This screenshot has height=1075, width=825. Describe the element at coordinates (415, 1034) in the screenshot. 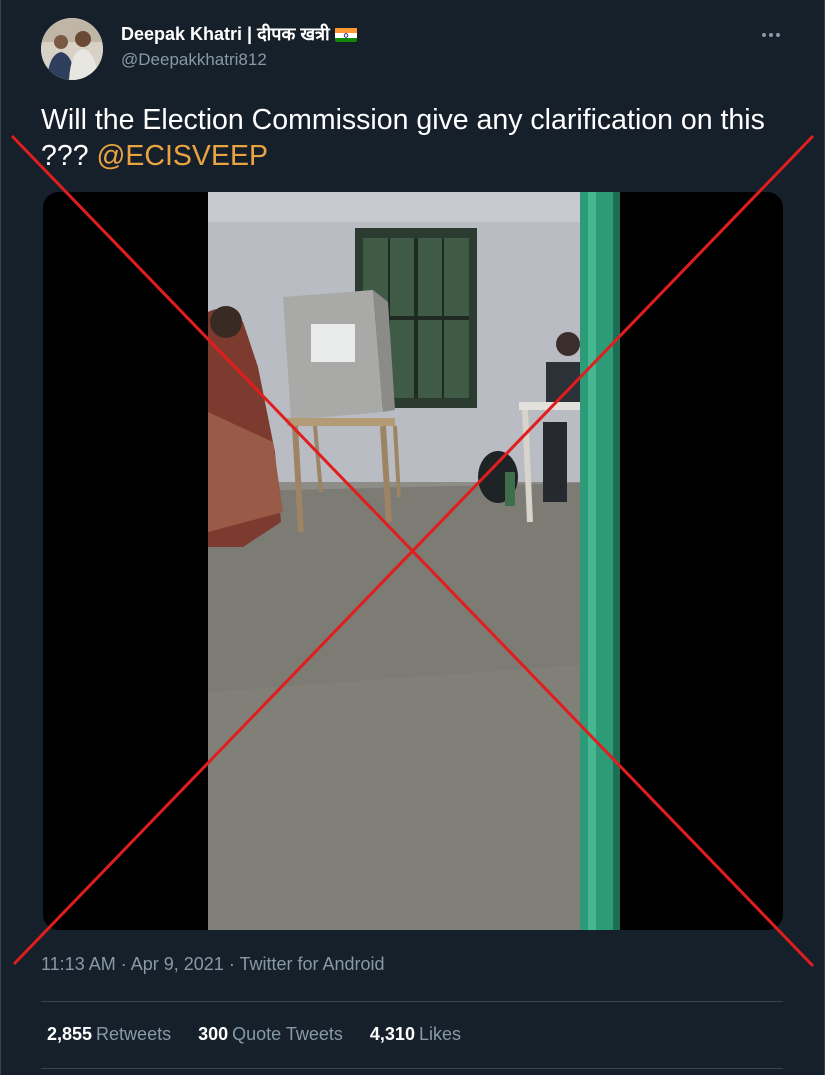

I see `likes-stat: 4,310 Likes` at that location.